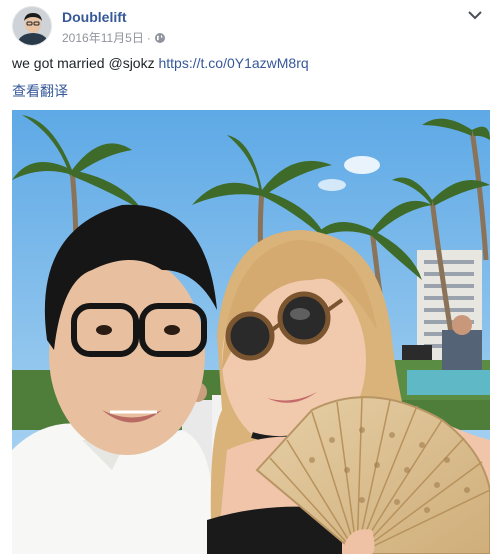  I want to click on author-name: Doublelift, so click(94, 17).